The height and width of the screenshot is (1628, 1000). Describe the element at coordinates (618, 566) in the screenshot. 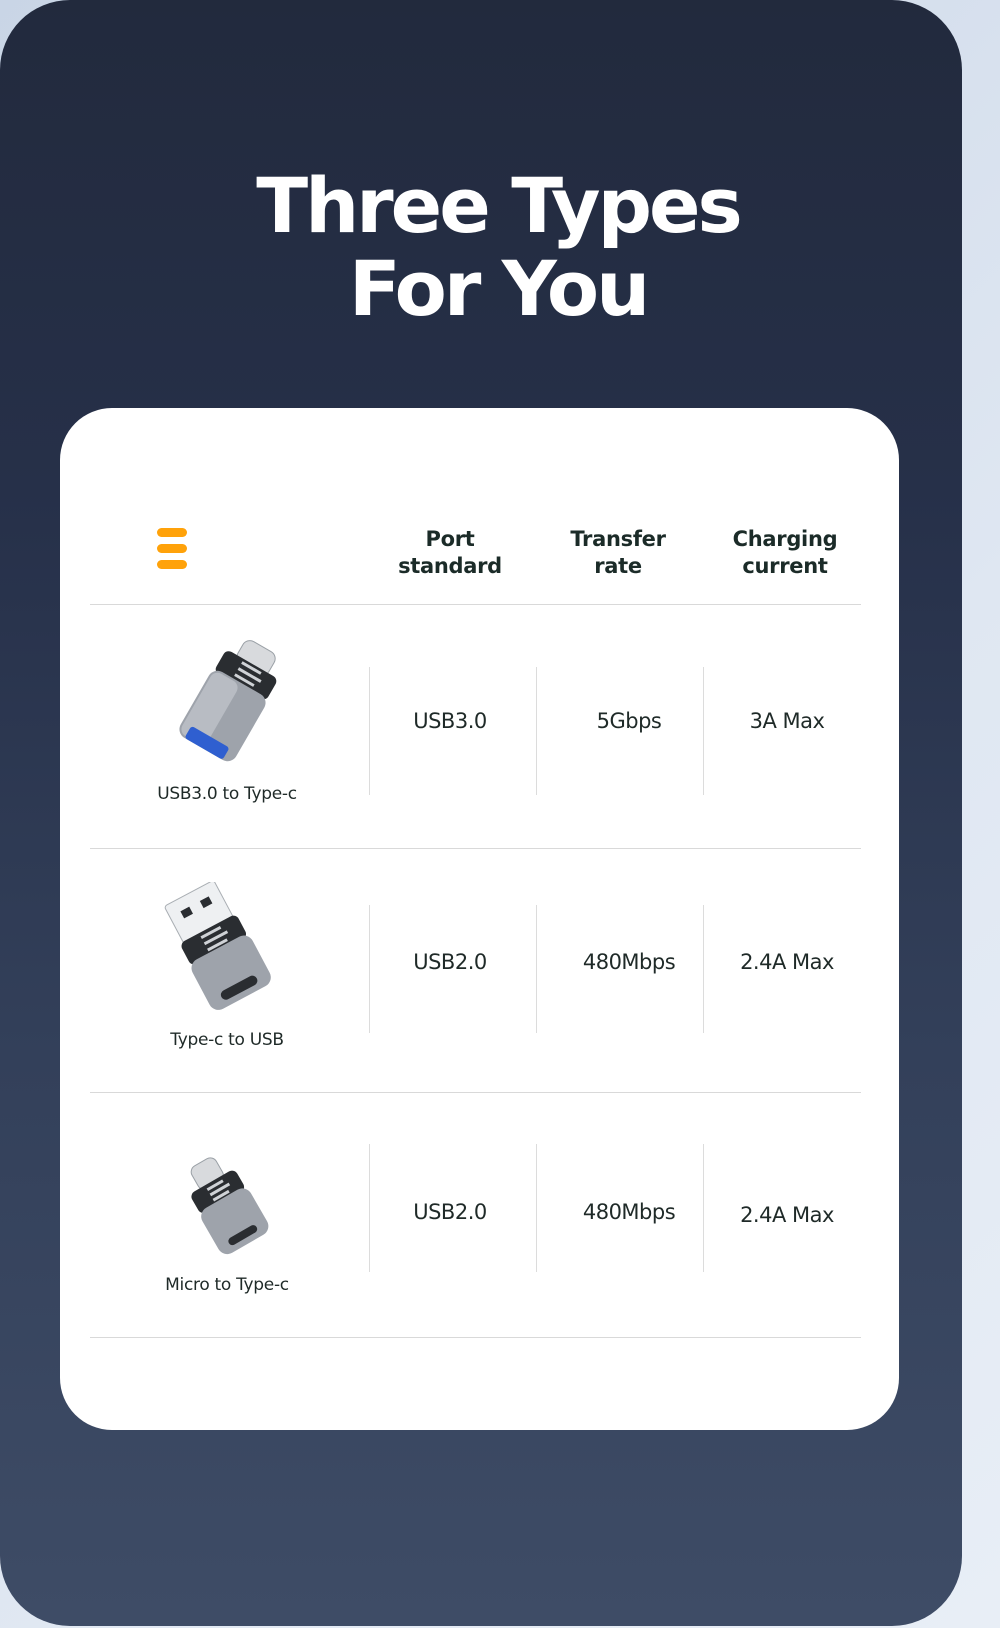

I see `header-rate-line2: rate` at that location.